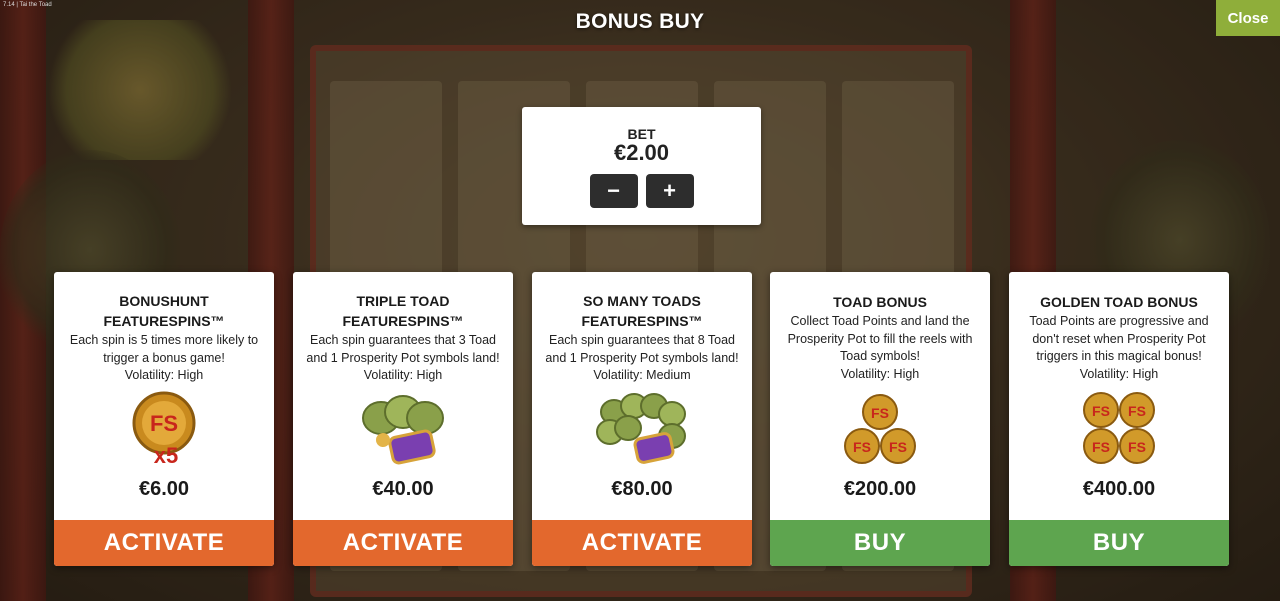 Image resolution: width=1280 pixels, height=601 pixels. Describe the element at coordinates (166, 455) in the screenshot. I see `svg-text: x5` at that location.